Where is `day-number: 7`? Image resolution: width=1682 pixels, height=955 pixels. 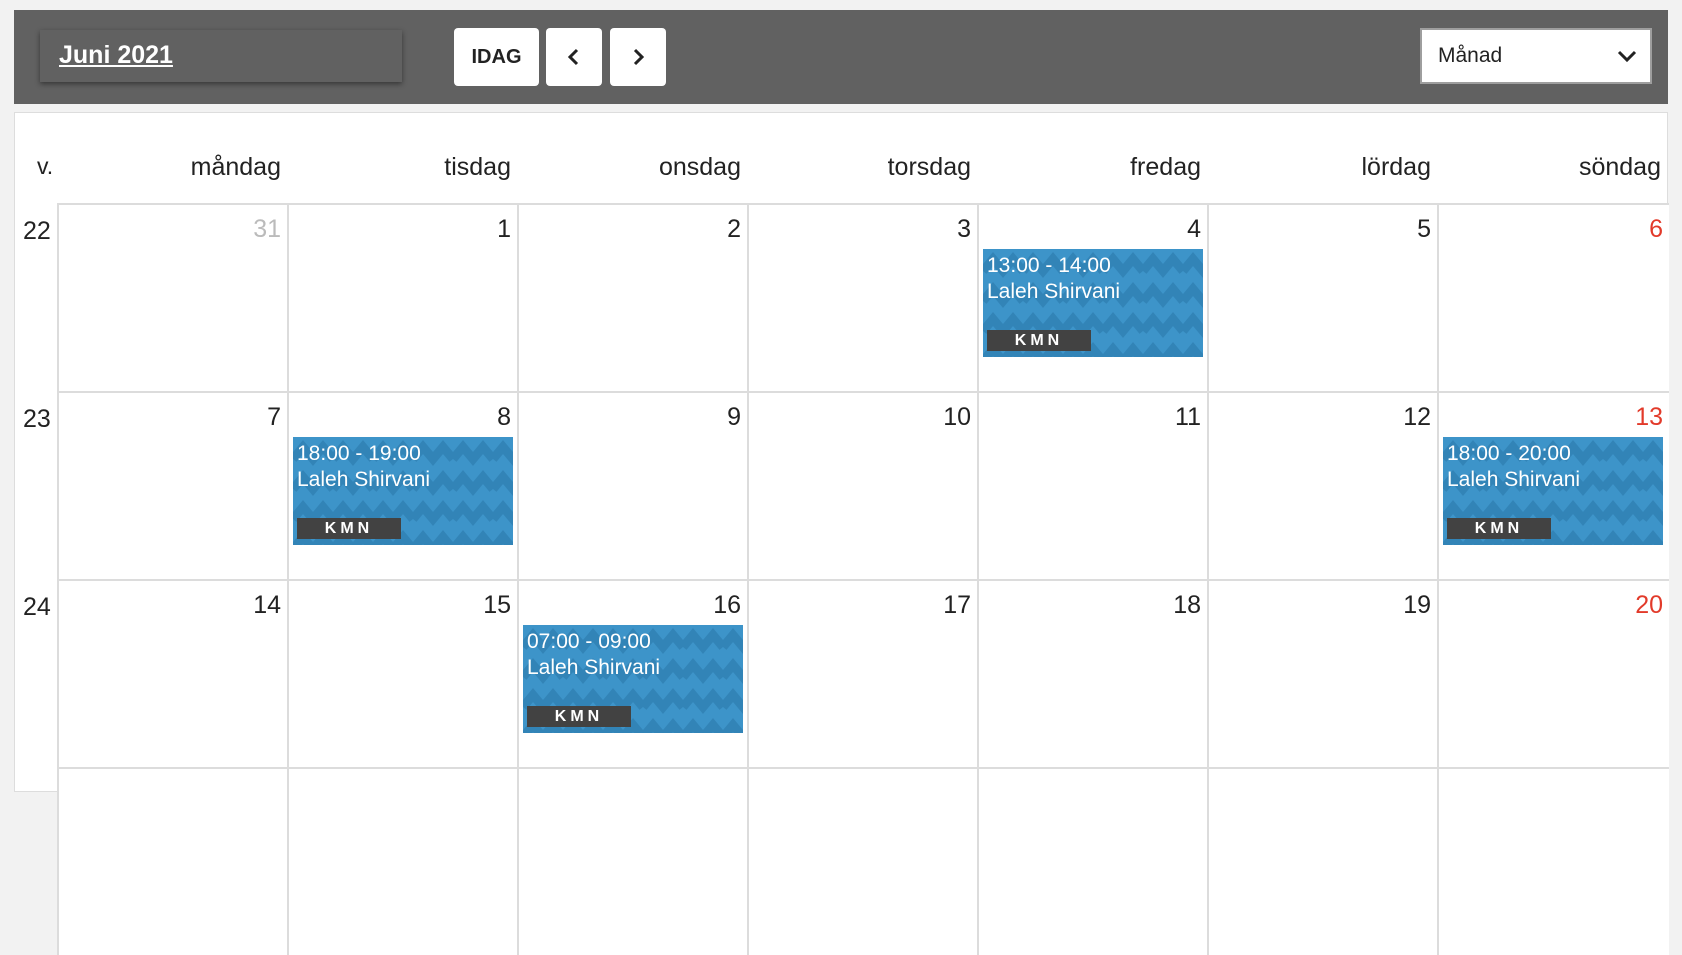
day-number: 7 is located at coordinates (274, 417).